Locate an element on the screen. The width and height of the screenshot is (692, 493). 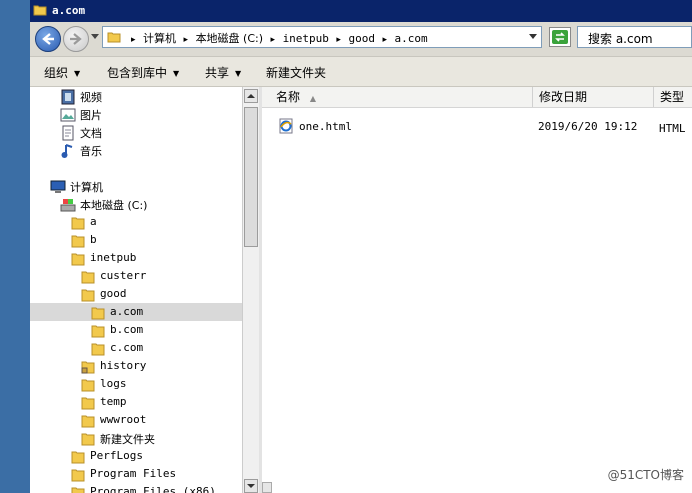
tree-item-label: a.com is located at coordinates (127, 311).